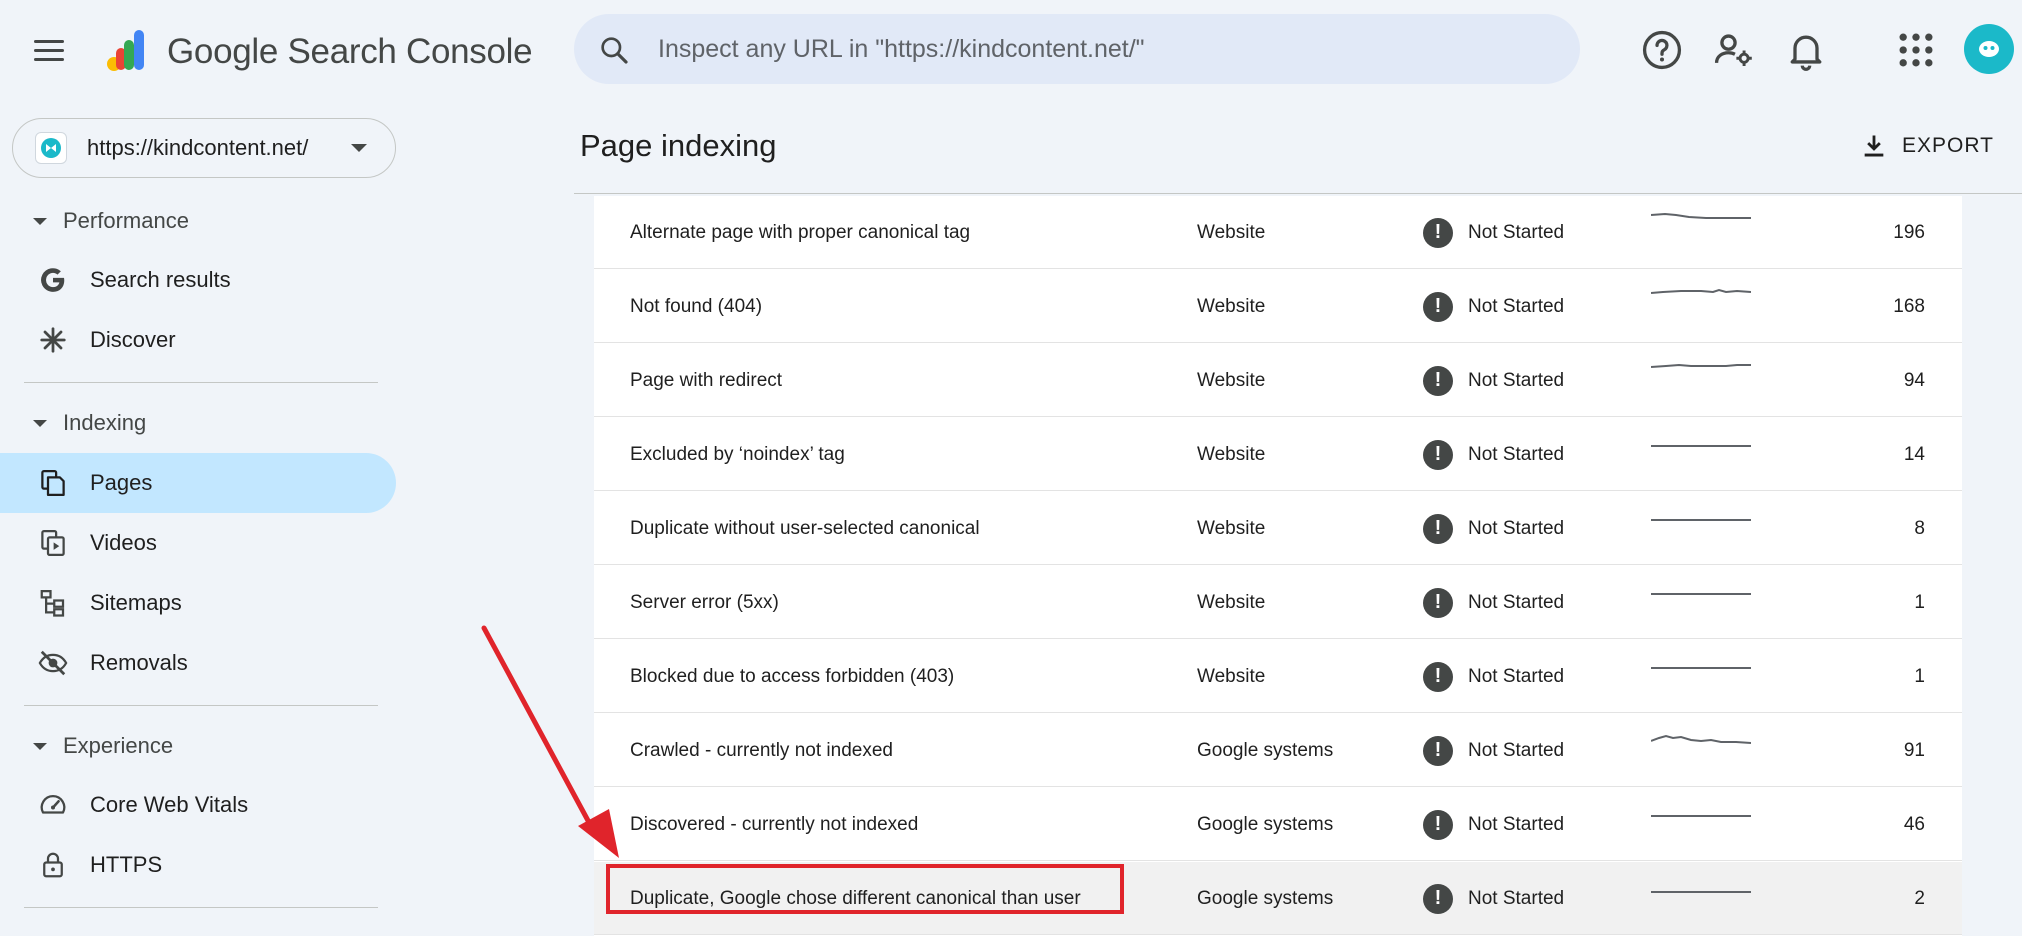 The image size is (2022, 936). Describe the element at coordinates (350, 51) in the screenshot. I see `app-title: Google Search Console` at that location.